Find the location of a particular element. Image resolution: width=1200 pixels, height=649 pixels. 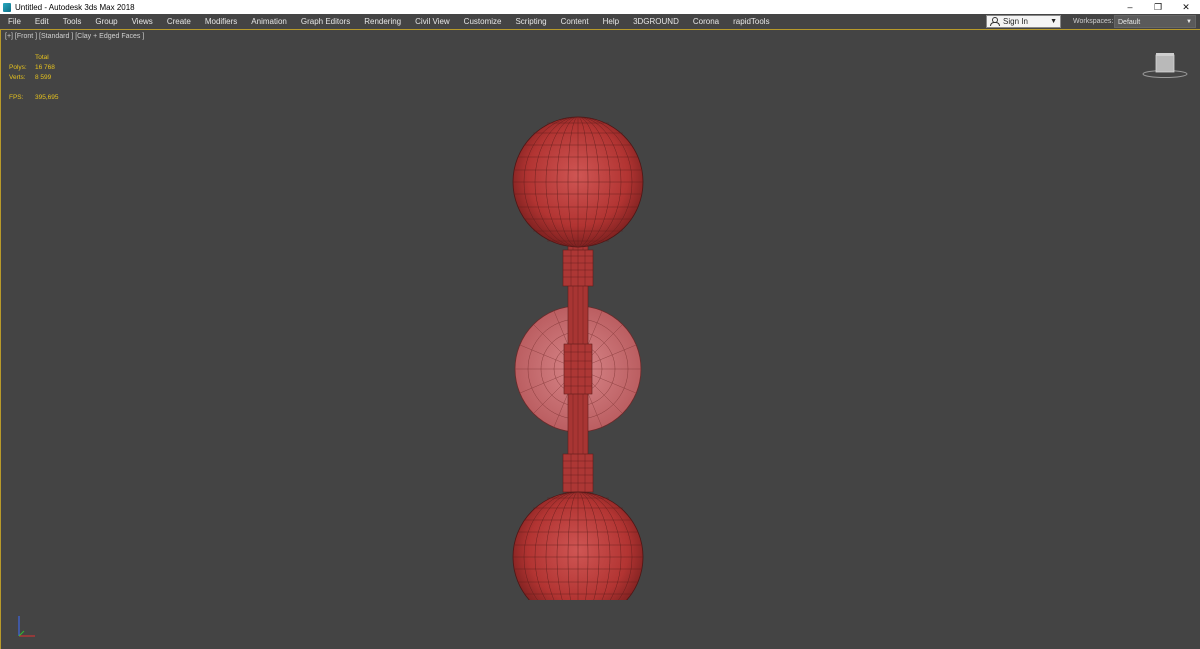

menu-create: Create is located at coordinates (179, 21).